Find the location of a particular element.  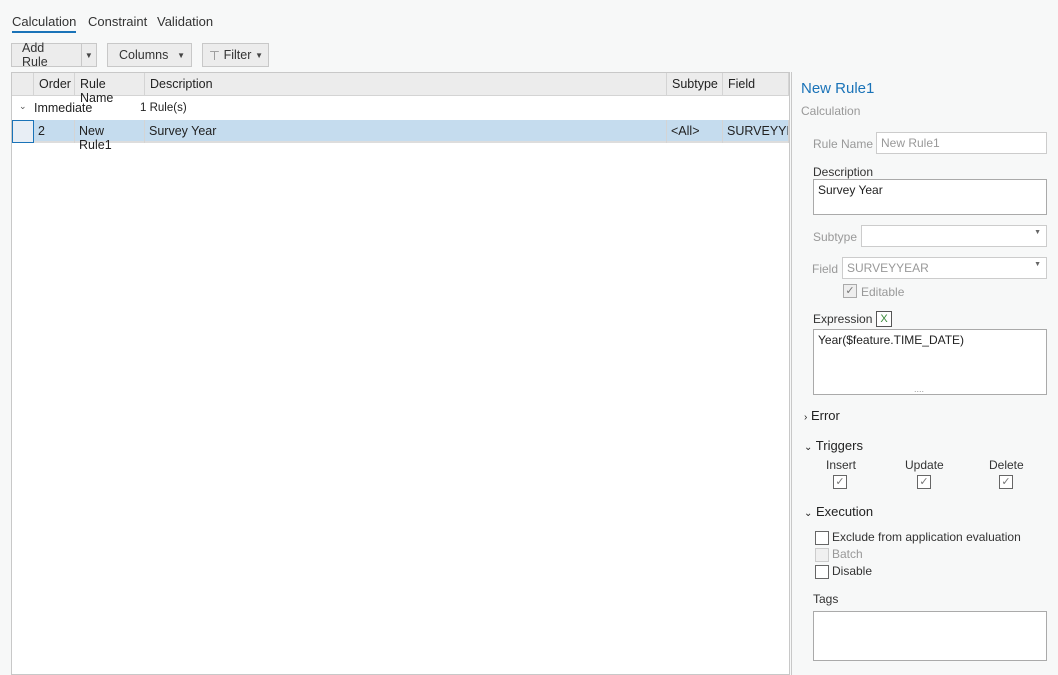

filter-icon: ⊤ is located at coordinates (214, 55).